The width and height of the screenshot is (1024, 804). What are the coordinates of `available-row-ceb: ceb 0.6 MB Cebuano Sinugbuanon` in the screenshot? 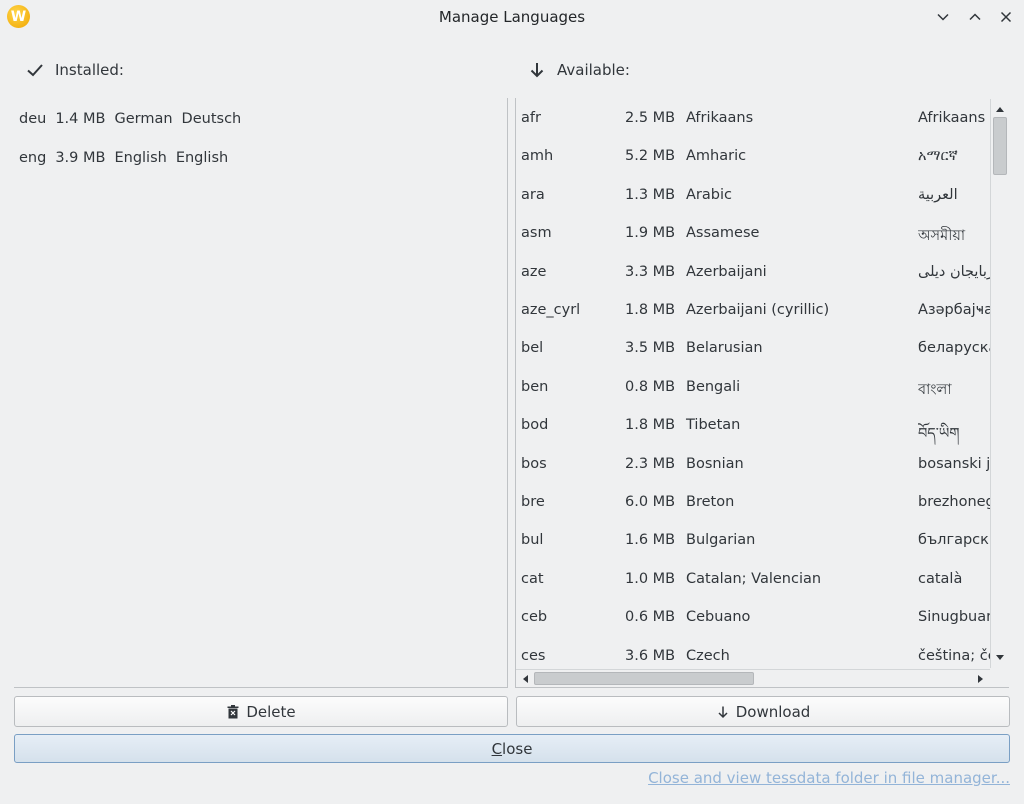 It's located at (753, 618).